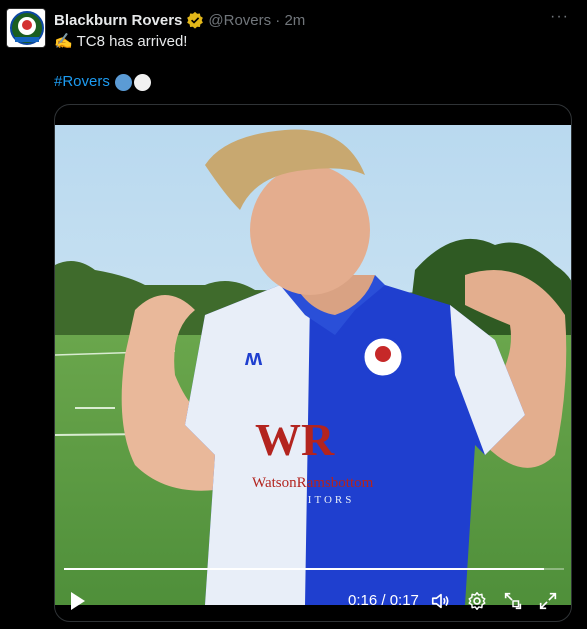 This screenshot has width=587, height=629. I want to click on pip-icon, so click(513, 601).